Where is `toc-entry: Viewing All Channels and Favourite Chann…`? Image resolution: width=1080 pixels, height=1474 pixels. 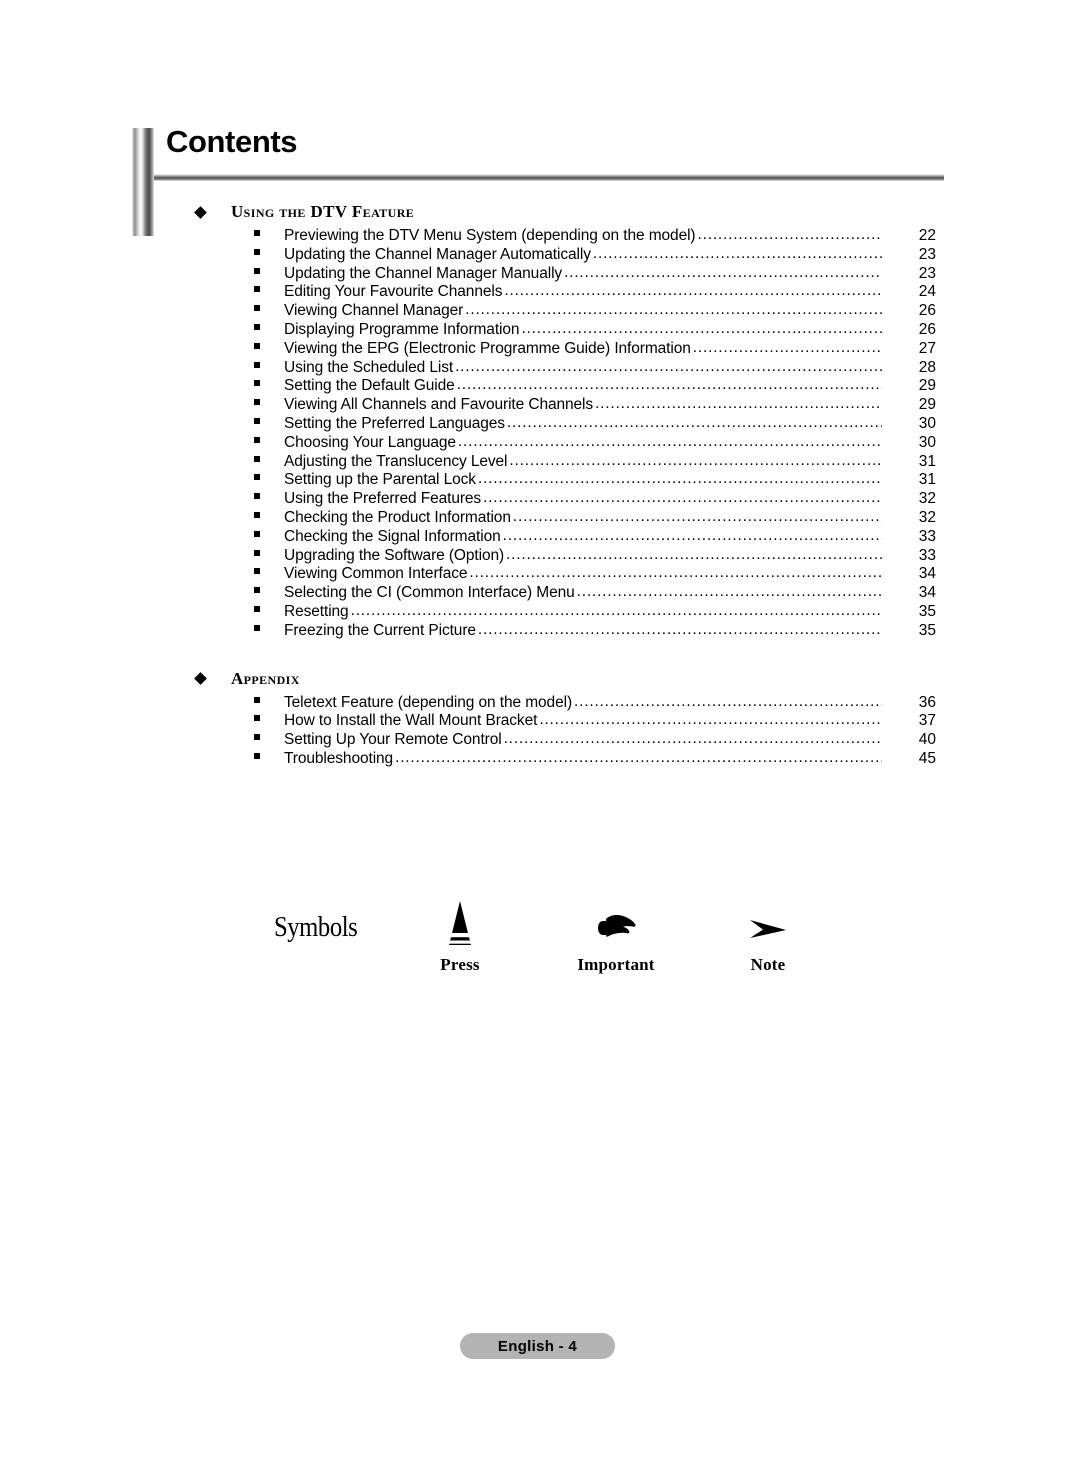 toc-entry: Viewing All Channels and Favourite Chann… is located at coordinates (538, 405).